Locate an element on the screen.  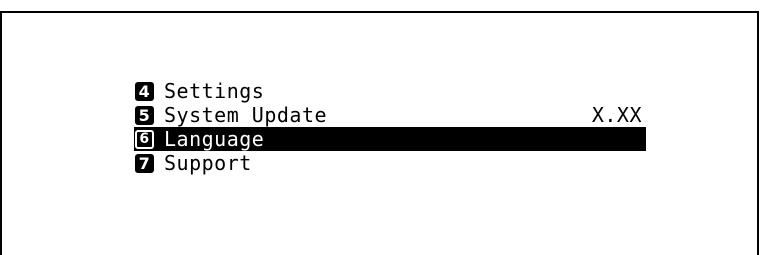
menu-item-label: Support is located at coordinates (208, 163).